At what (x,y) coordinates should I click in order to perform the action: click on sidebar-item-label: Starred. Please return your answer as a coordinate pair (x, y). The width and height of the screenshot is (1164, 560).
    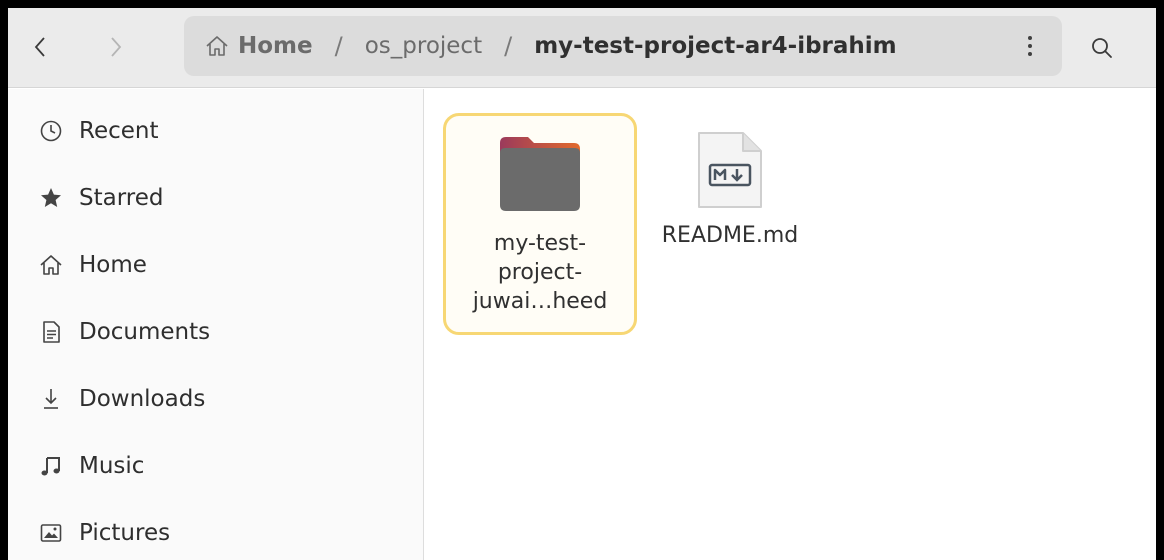
    Looking at the image, I should click on (121, 198).